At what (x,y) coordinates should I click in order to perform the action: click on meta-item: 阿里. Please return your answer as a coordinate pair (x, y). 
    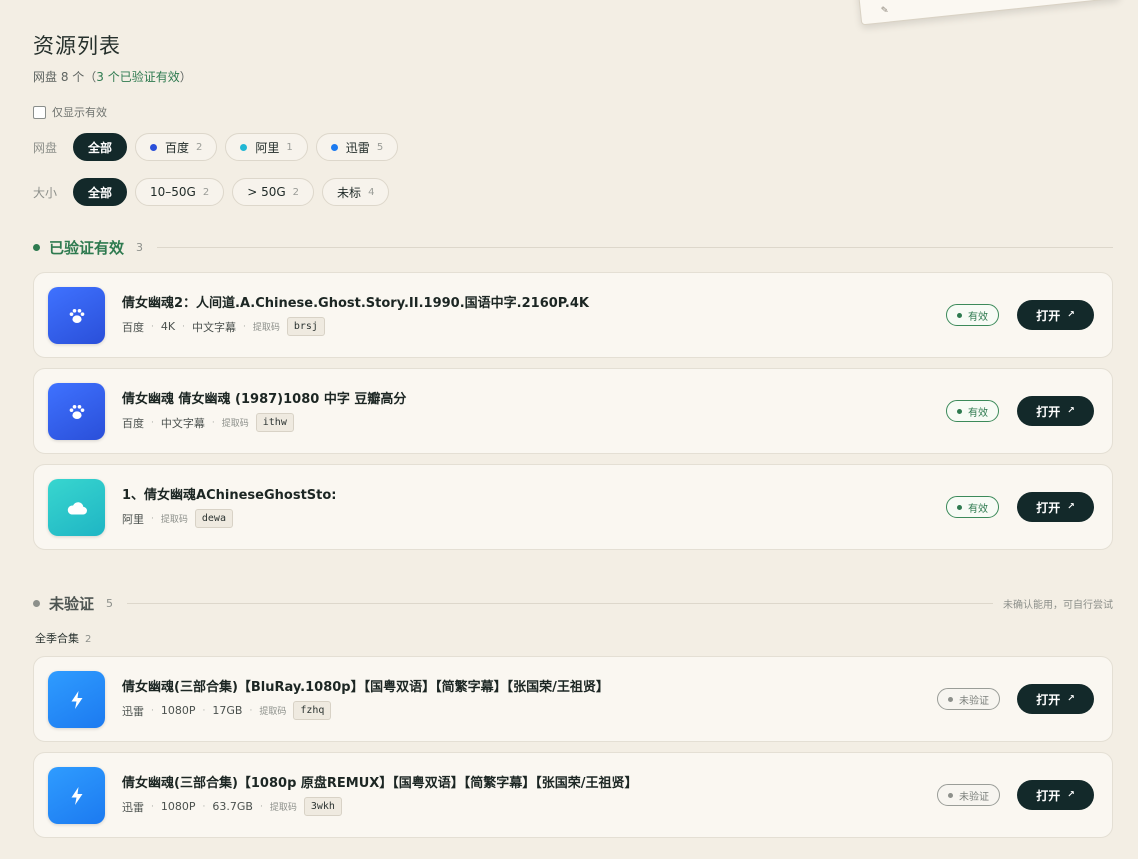
    Looking at the image, I should click on (133, 519).